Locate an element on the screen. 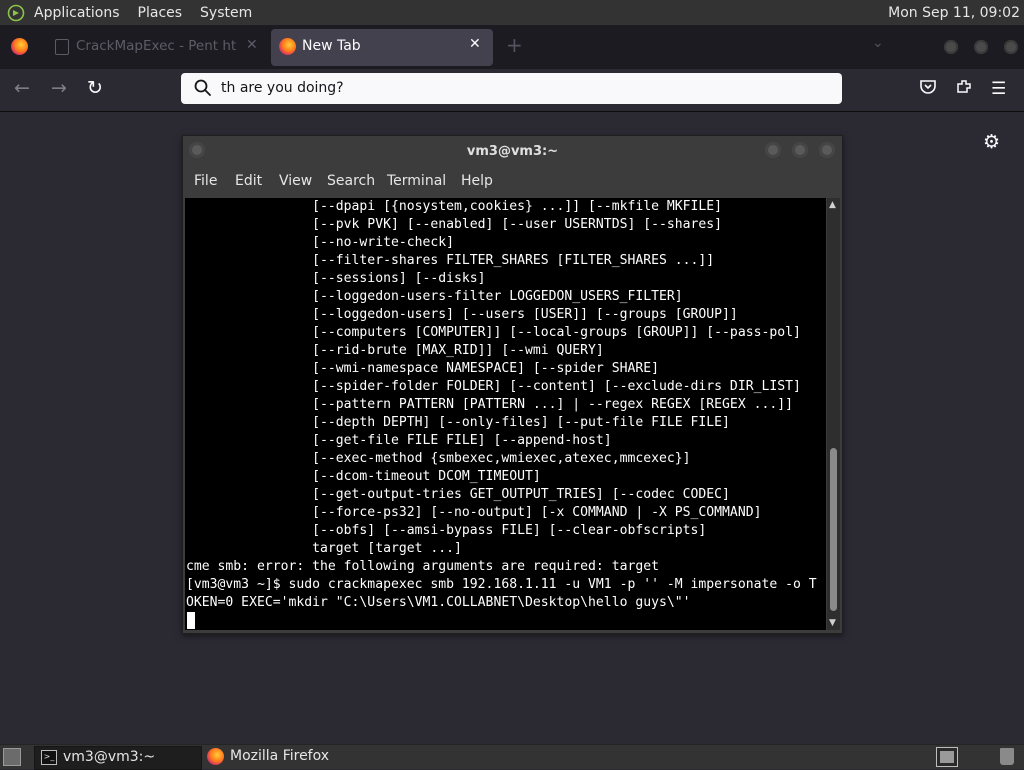 The image size is (1024, 770). taskbar-item-label: vm3@vm3:~ is located at coordinates (109, 757).